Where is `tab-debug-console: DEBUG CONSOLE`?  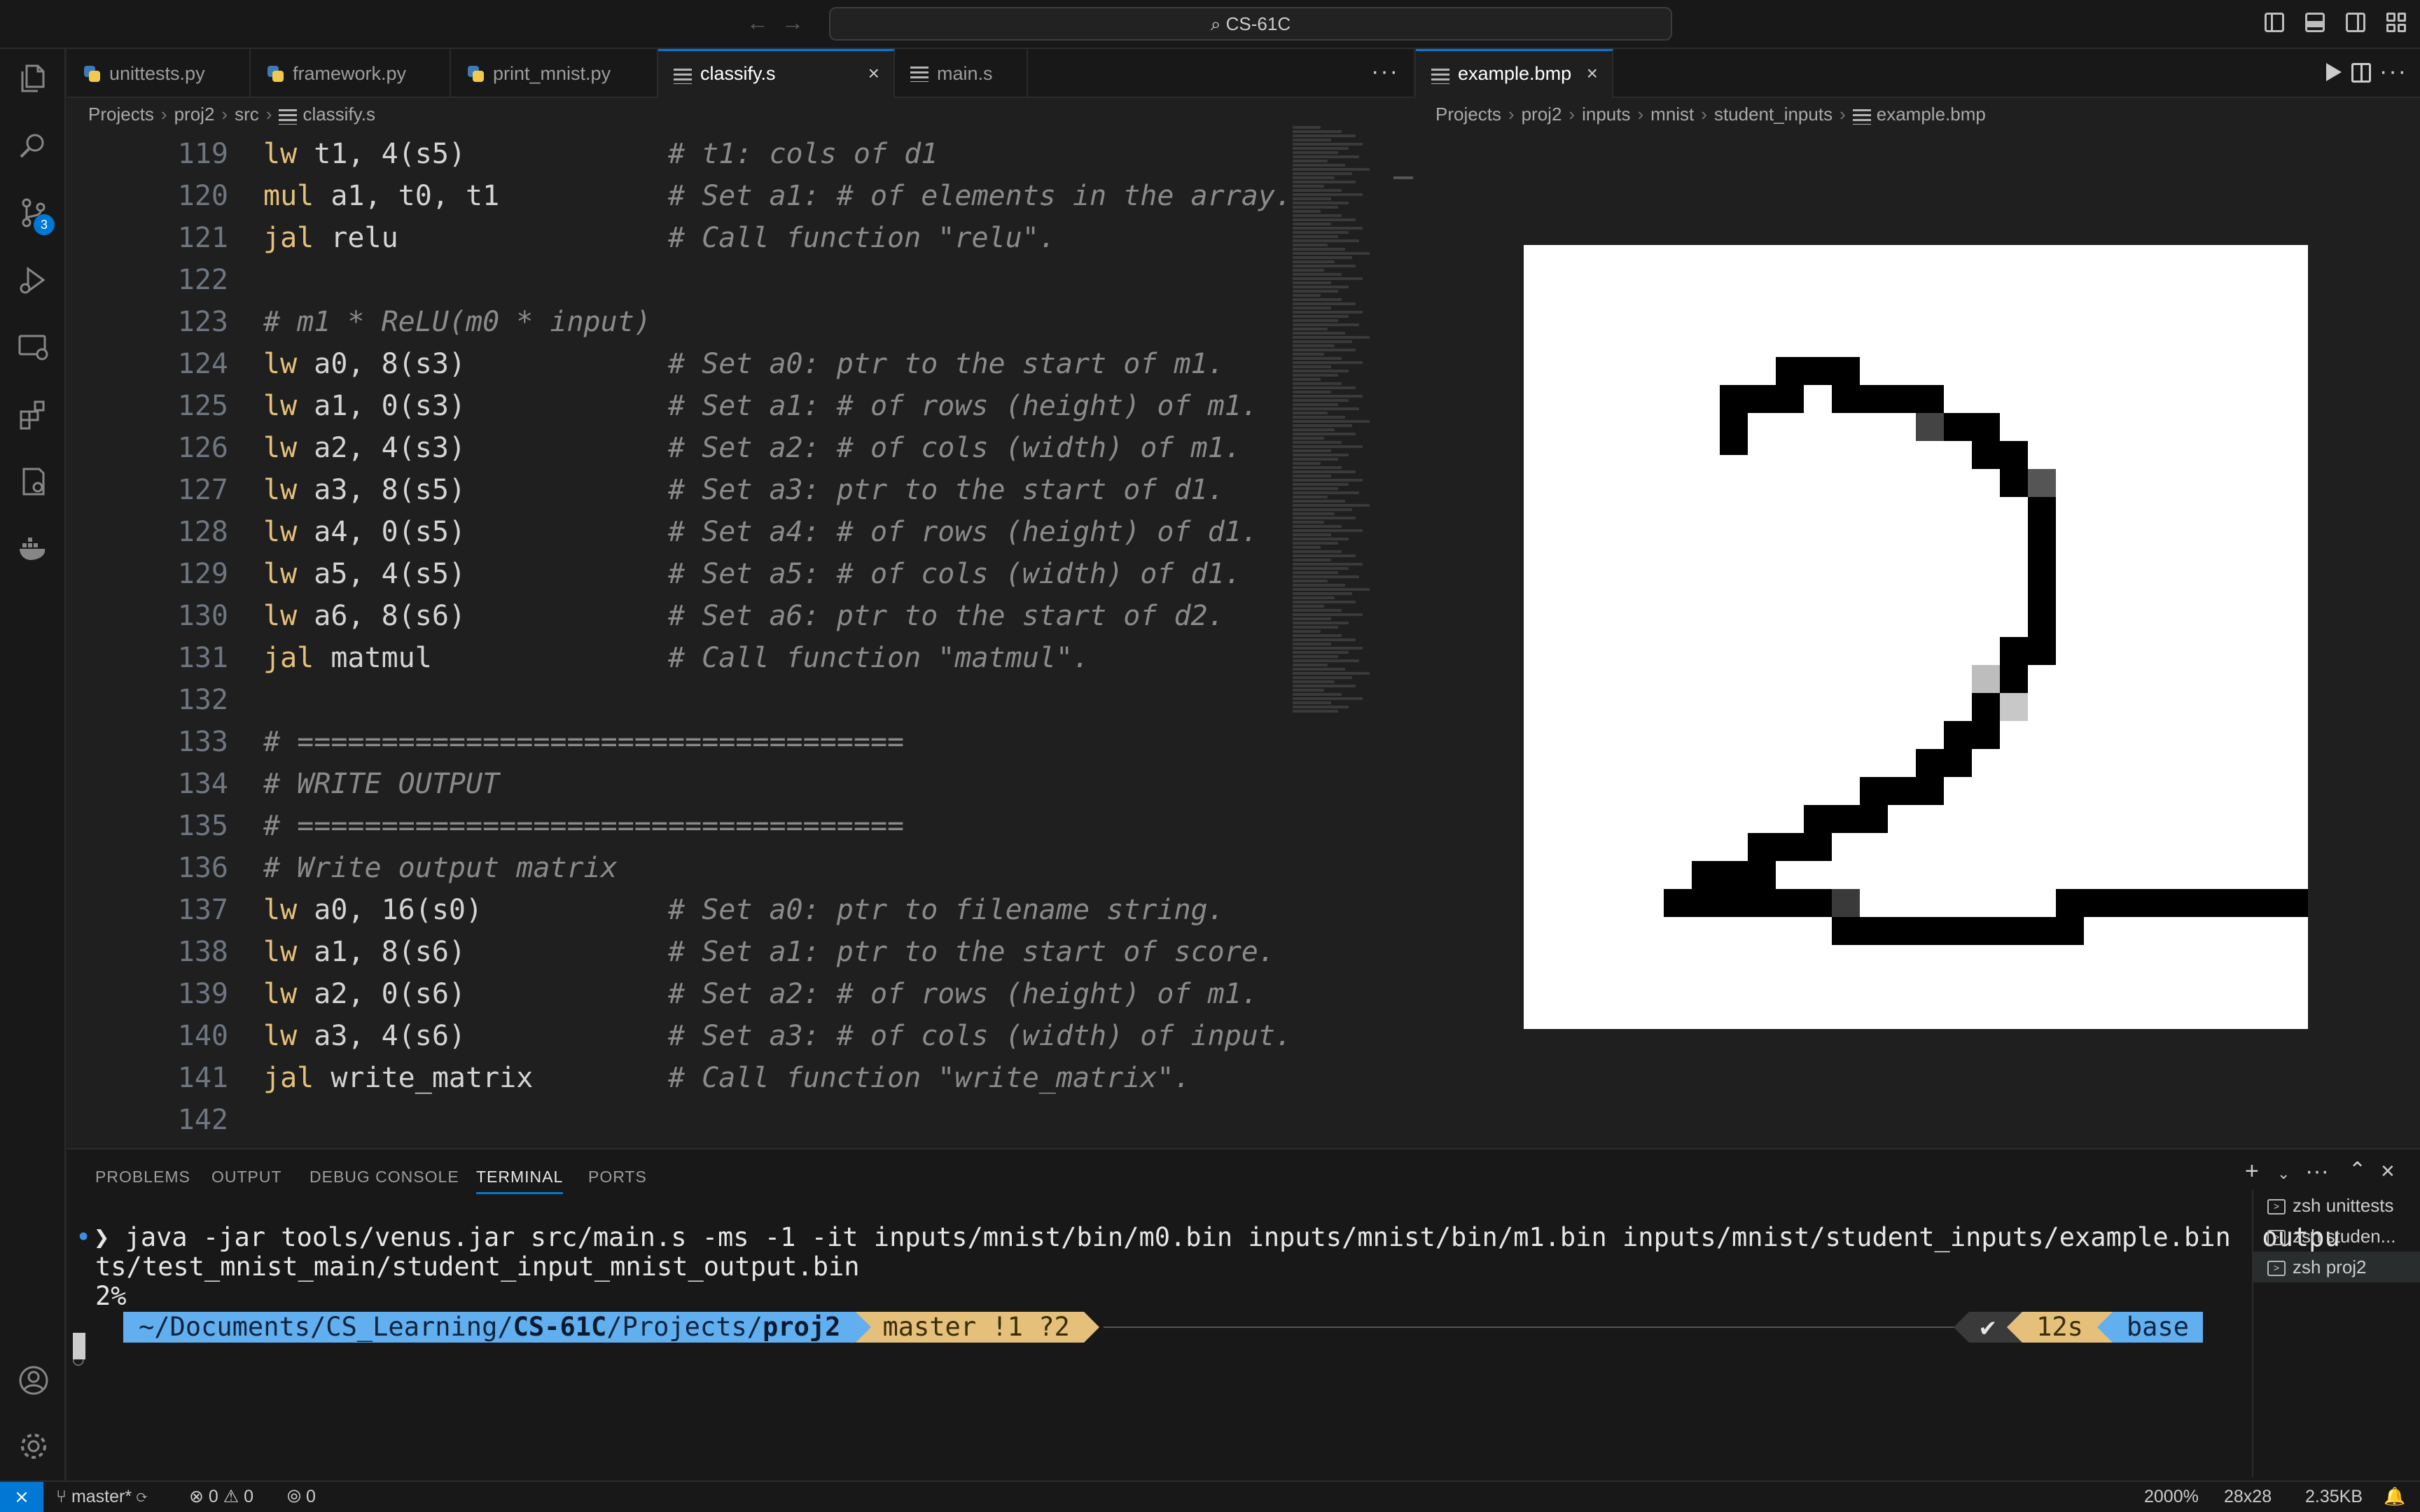 tab-debug-console: DEBUG CONSOLE is located at coordinates (384, 1176).